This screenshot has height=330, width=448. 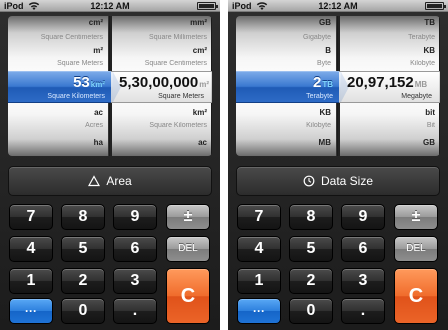 What do you see at coordinates (286, 142) in the screenshot?
I see `wheel-option: MB` at bounding box center [286, 142].